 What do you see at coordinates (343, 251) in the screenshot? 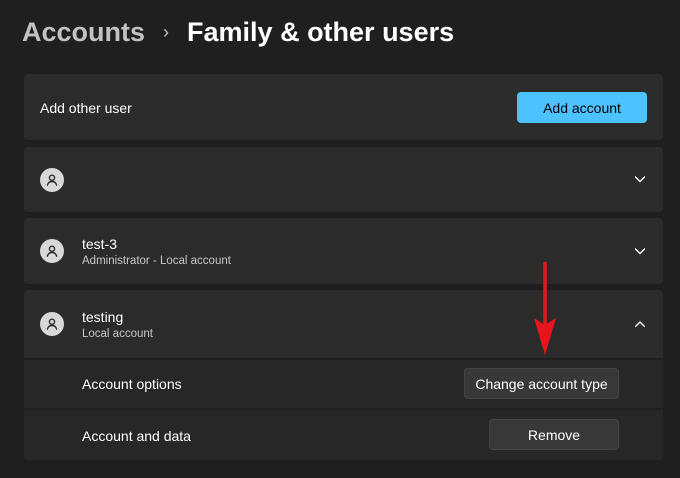
I see `user-row-test-3: test-3 Administrator - Local account` at bounding box center [343, 251].